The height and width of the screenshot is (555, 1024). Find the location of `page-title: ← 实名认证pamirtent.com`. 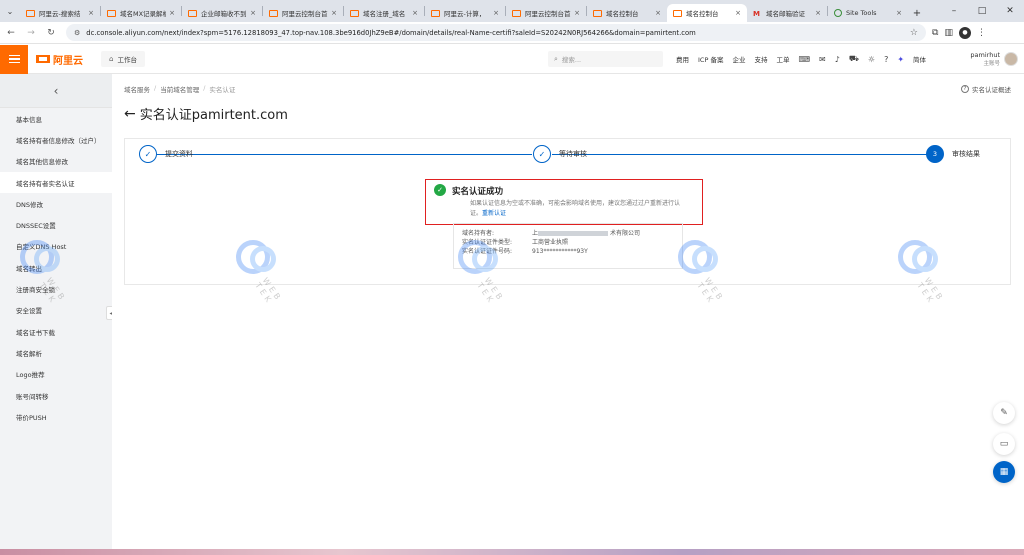

page-title: ← 实名认证pamirtent.com is located at coordinates (206, 114).